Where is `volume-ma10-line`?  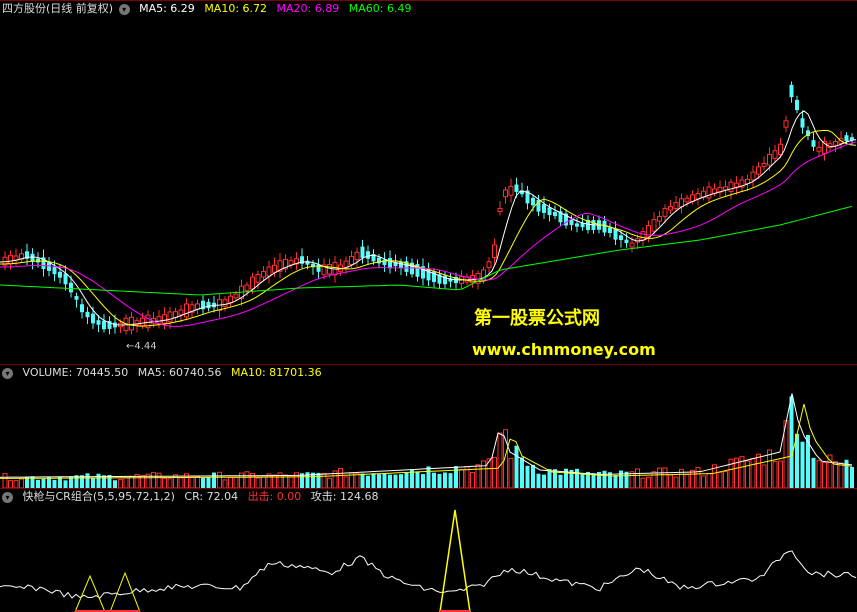
volume-ma10-line is located at coordinates (426, 441).